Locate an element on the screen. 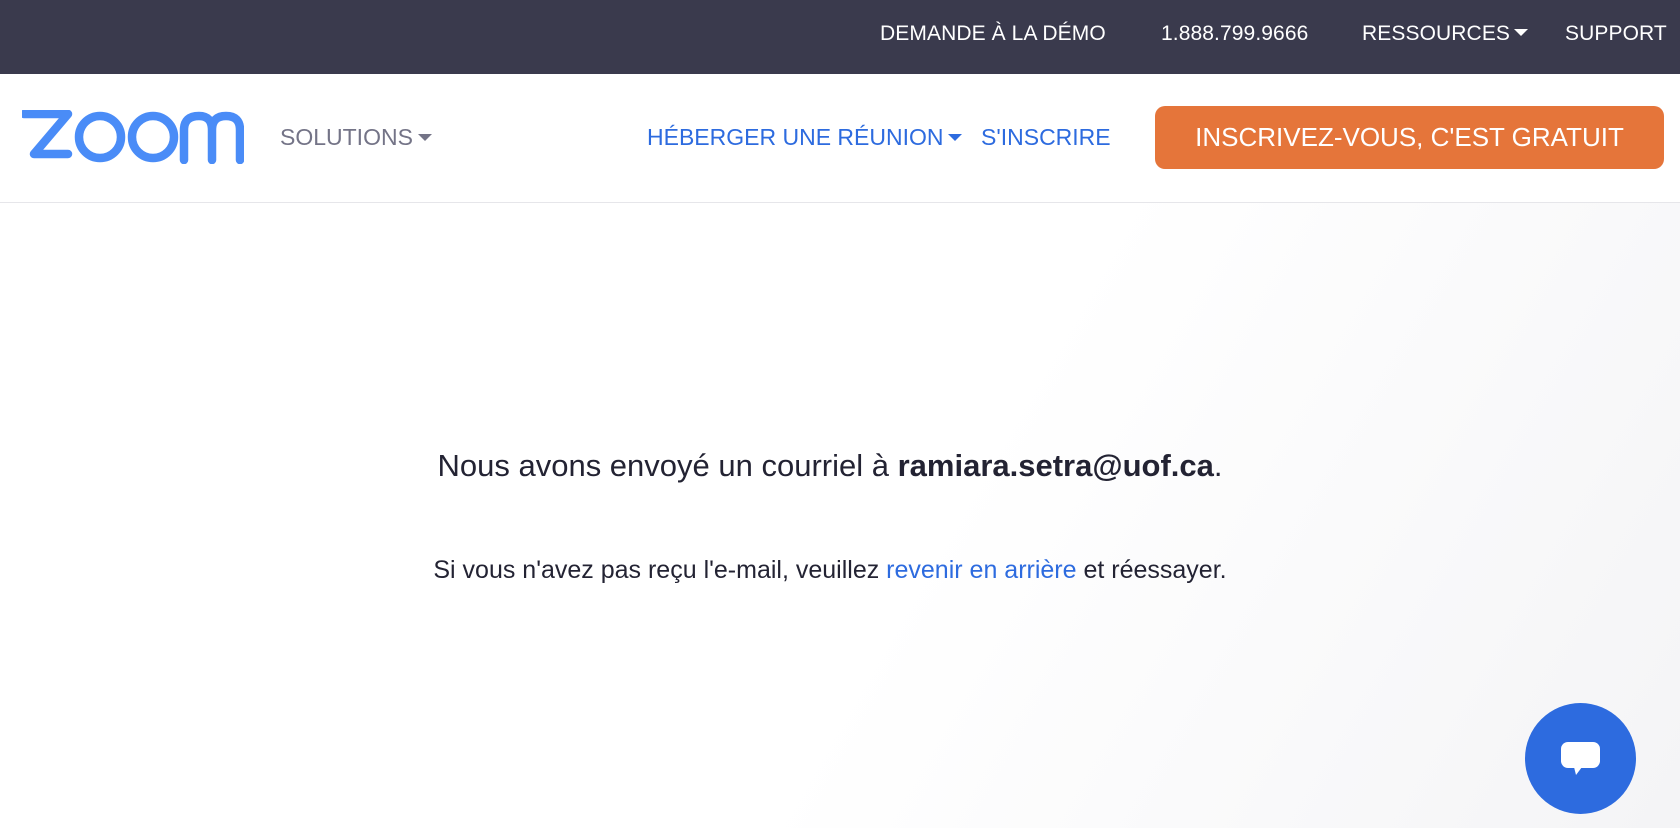 This screenshot has width=1680, height=828. solutions-label: SOLUTIONS is located at coordinates (346, 137).